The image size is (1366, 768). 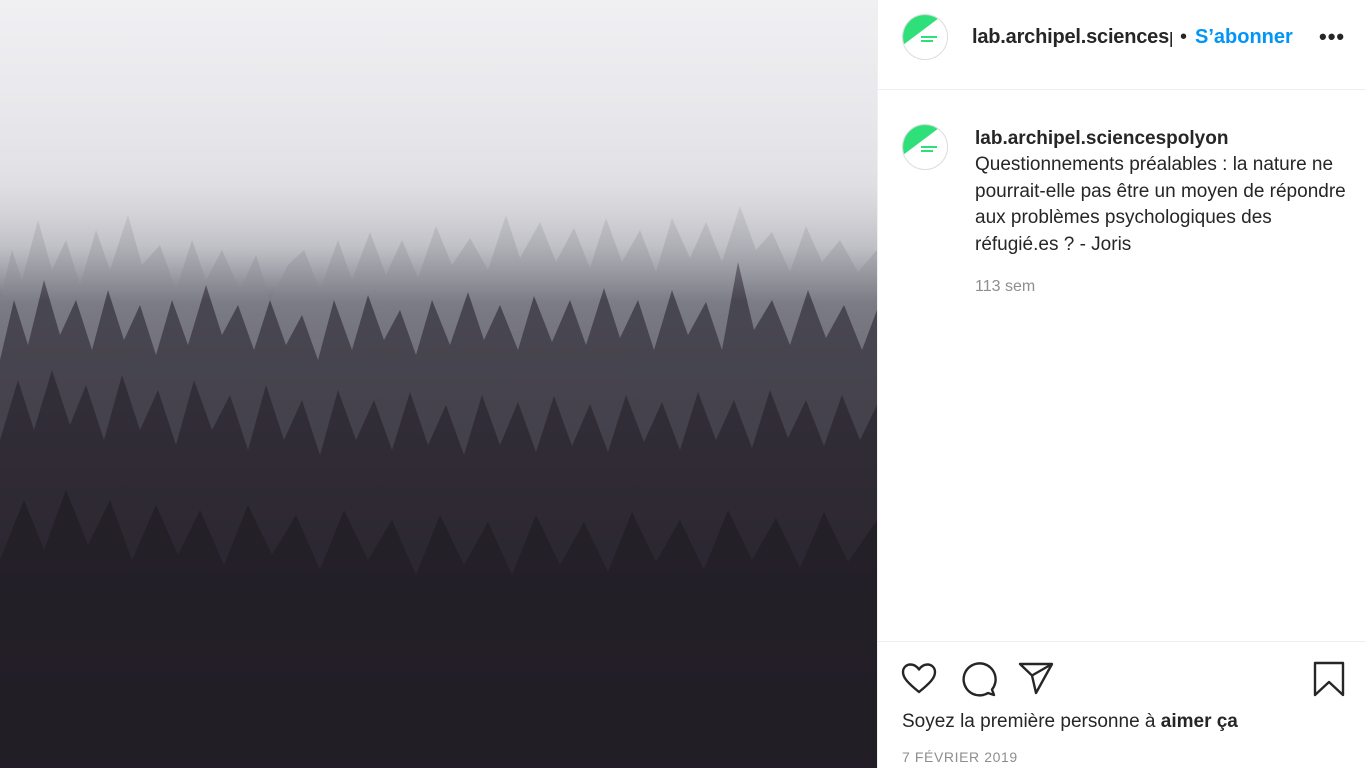 I want to click on bookmark-icon, so click(x=1329, y=679).